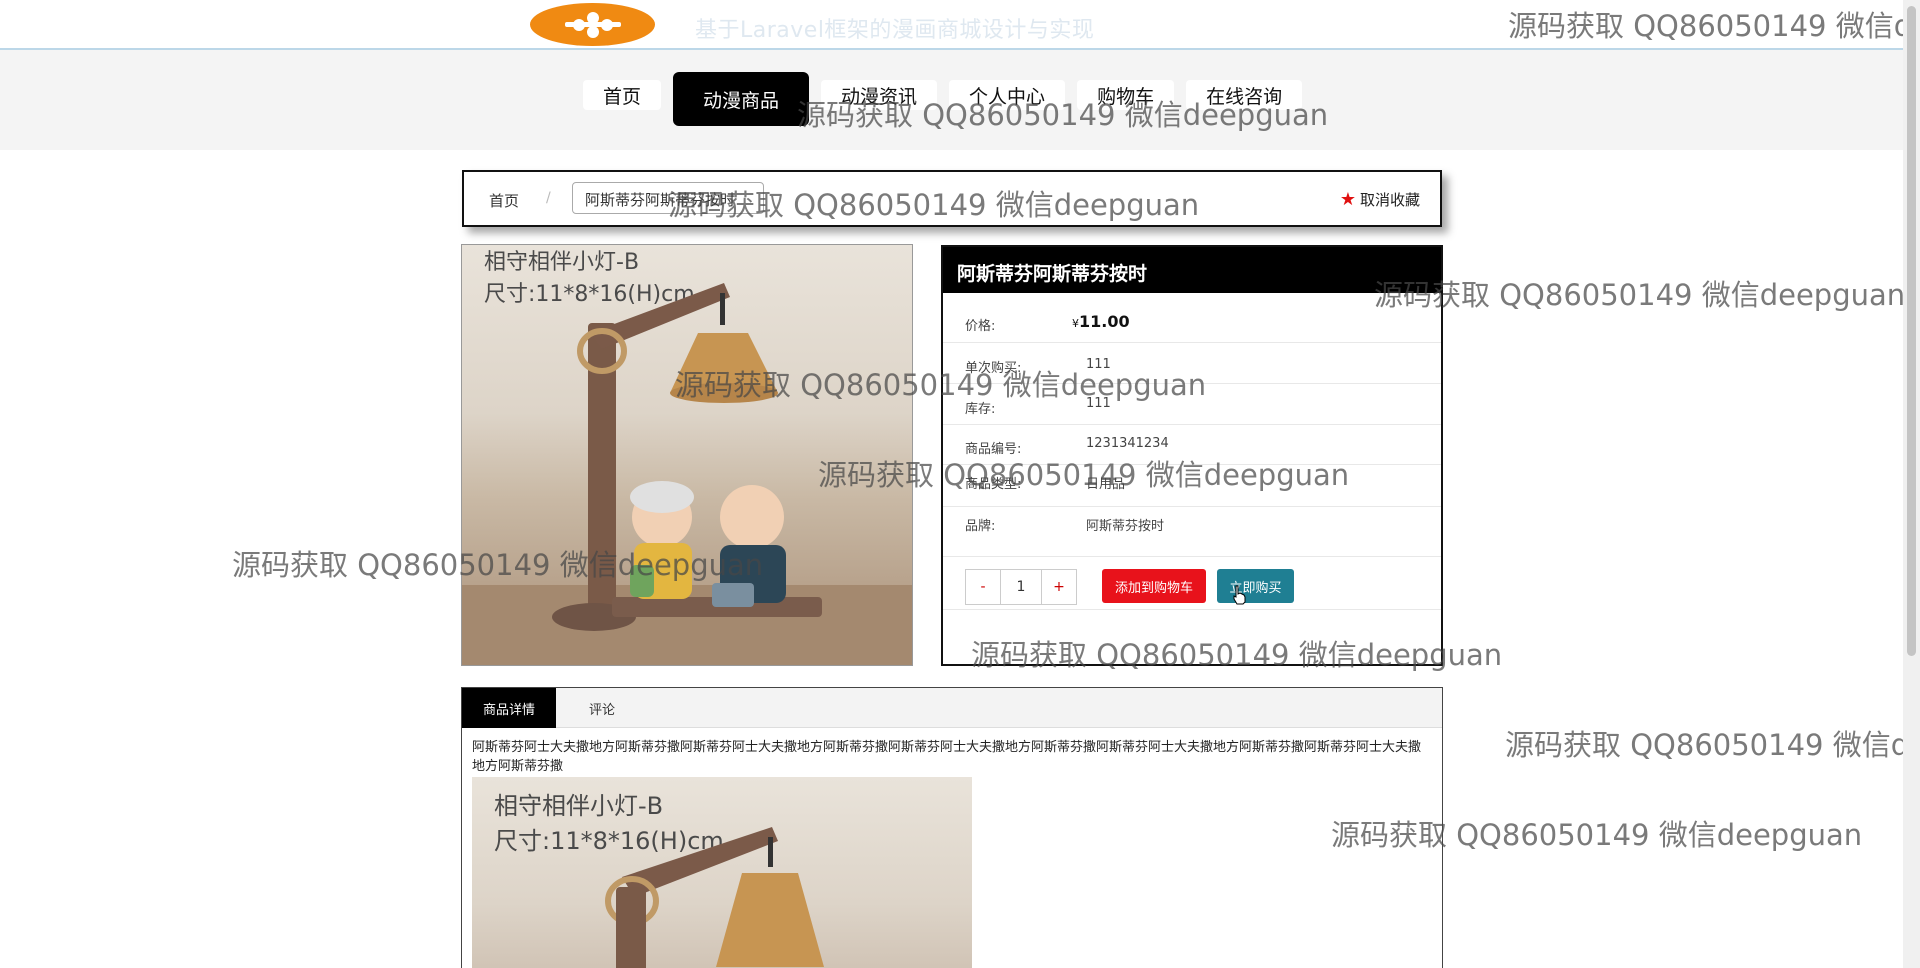 This screenshot has width=1920, height=968. Describe the element at coordinates (1007, 95) in the screenshot. I see `nav-item-profile: 个人中心` at that location.